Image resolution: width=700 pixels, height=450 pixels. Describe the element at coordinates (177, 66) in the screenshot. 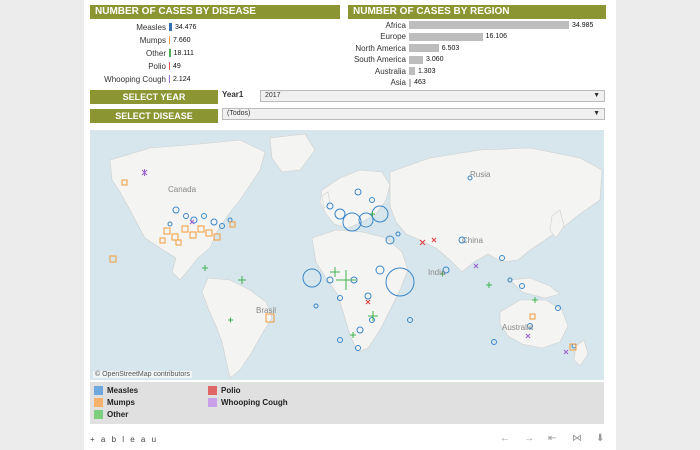

I see `disease-value: 49` at that location.